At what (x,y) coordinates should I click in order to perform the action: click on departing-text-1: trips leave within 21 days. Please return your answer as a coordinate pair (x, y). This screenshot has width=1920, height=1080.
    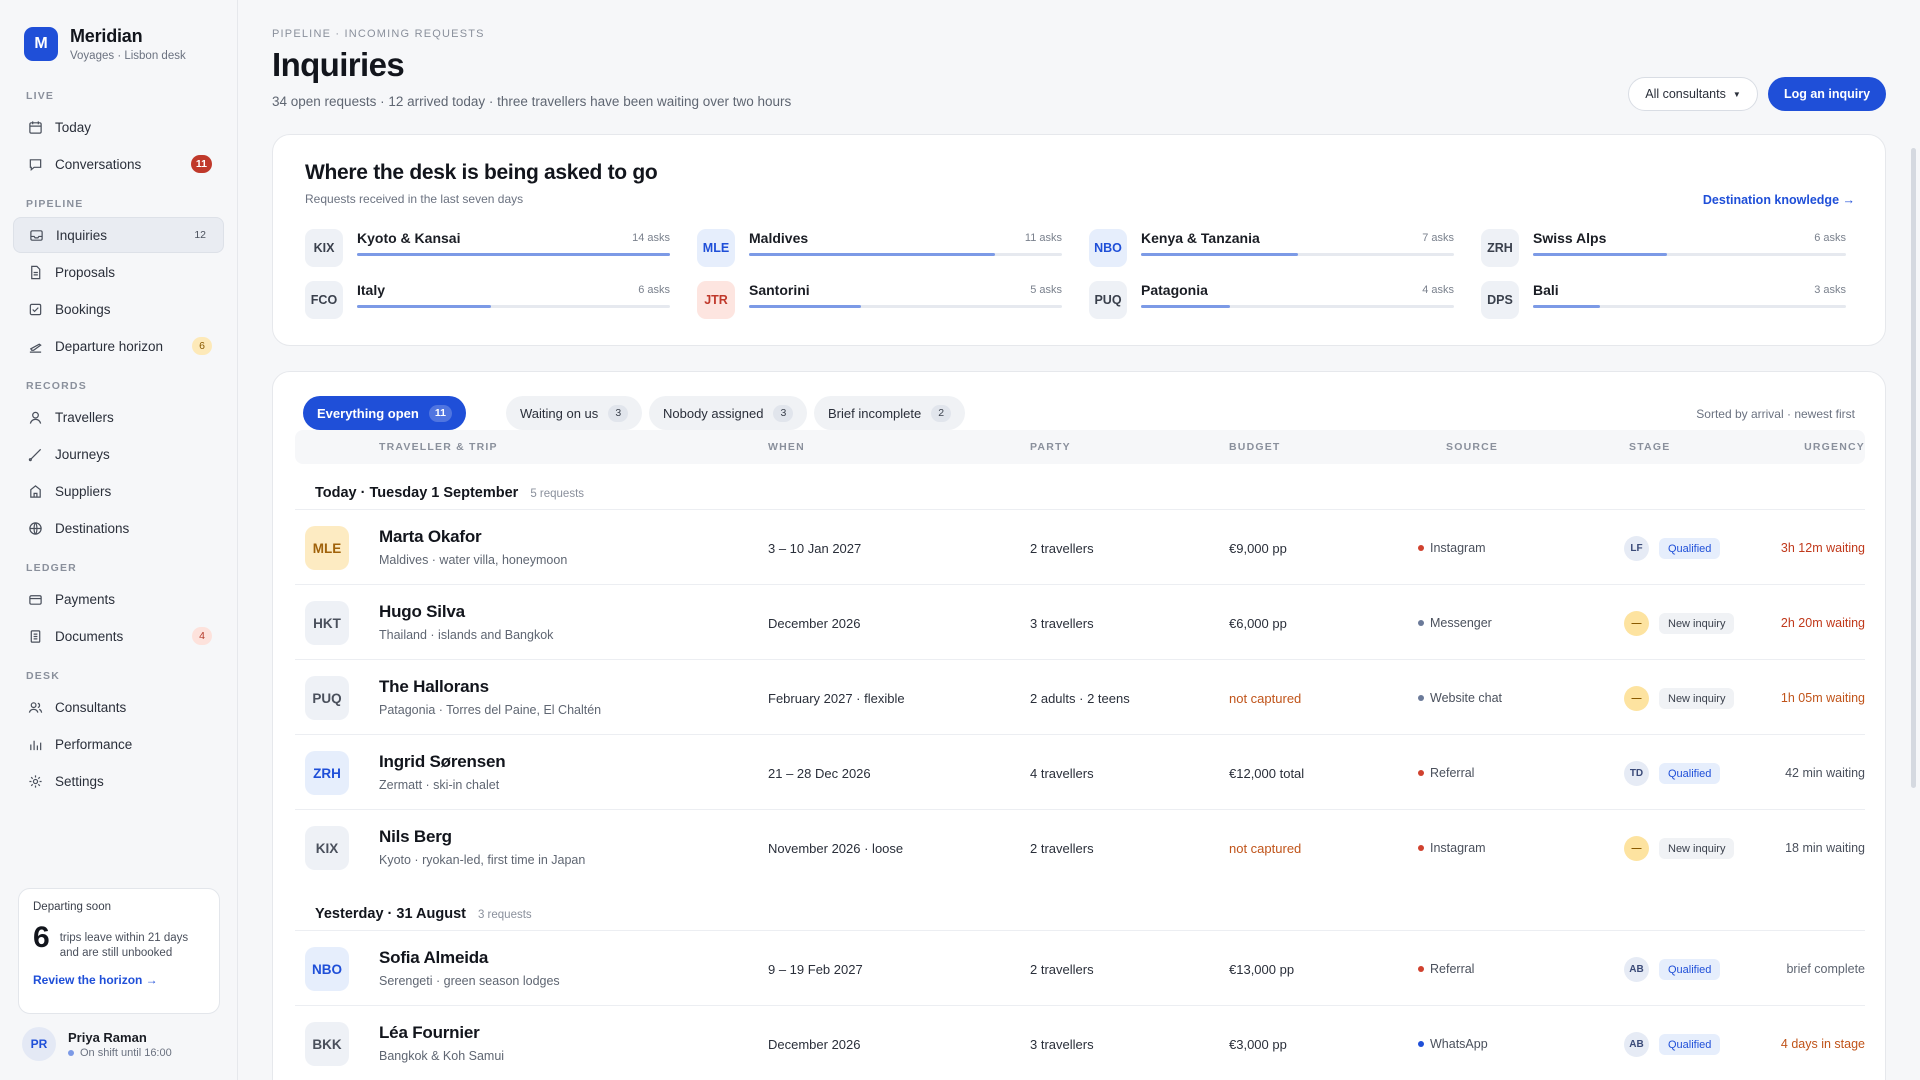
    Looking at the image, I should click on (124, 938).